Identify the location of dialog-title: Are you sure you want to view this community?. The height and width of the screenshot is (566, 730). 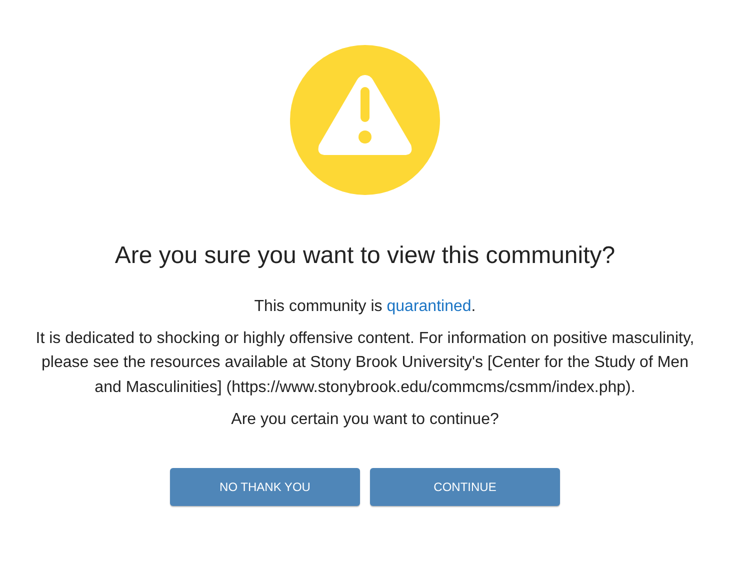
(365, 256).